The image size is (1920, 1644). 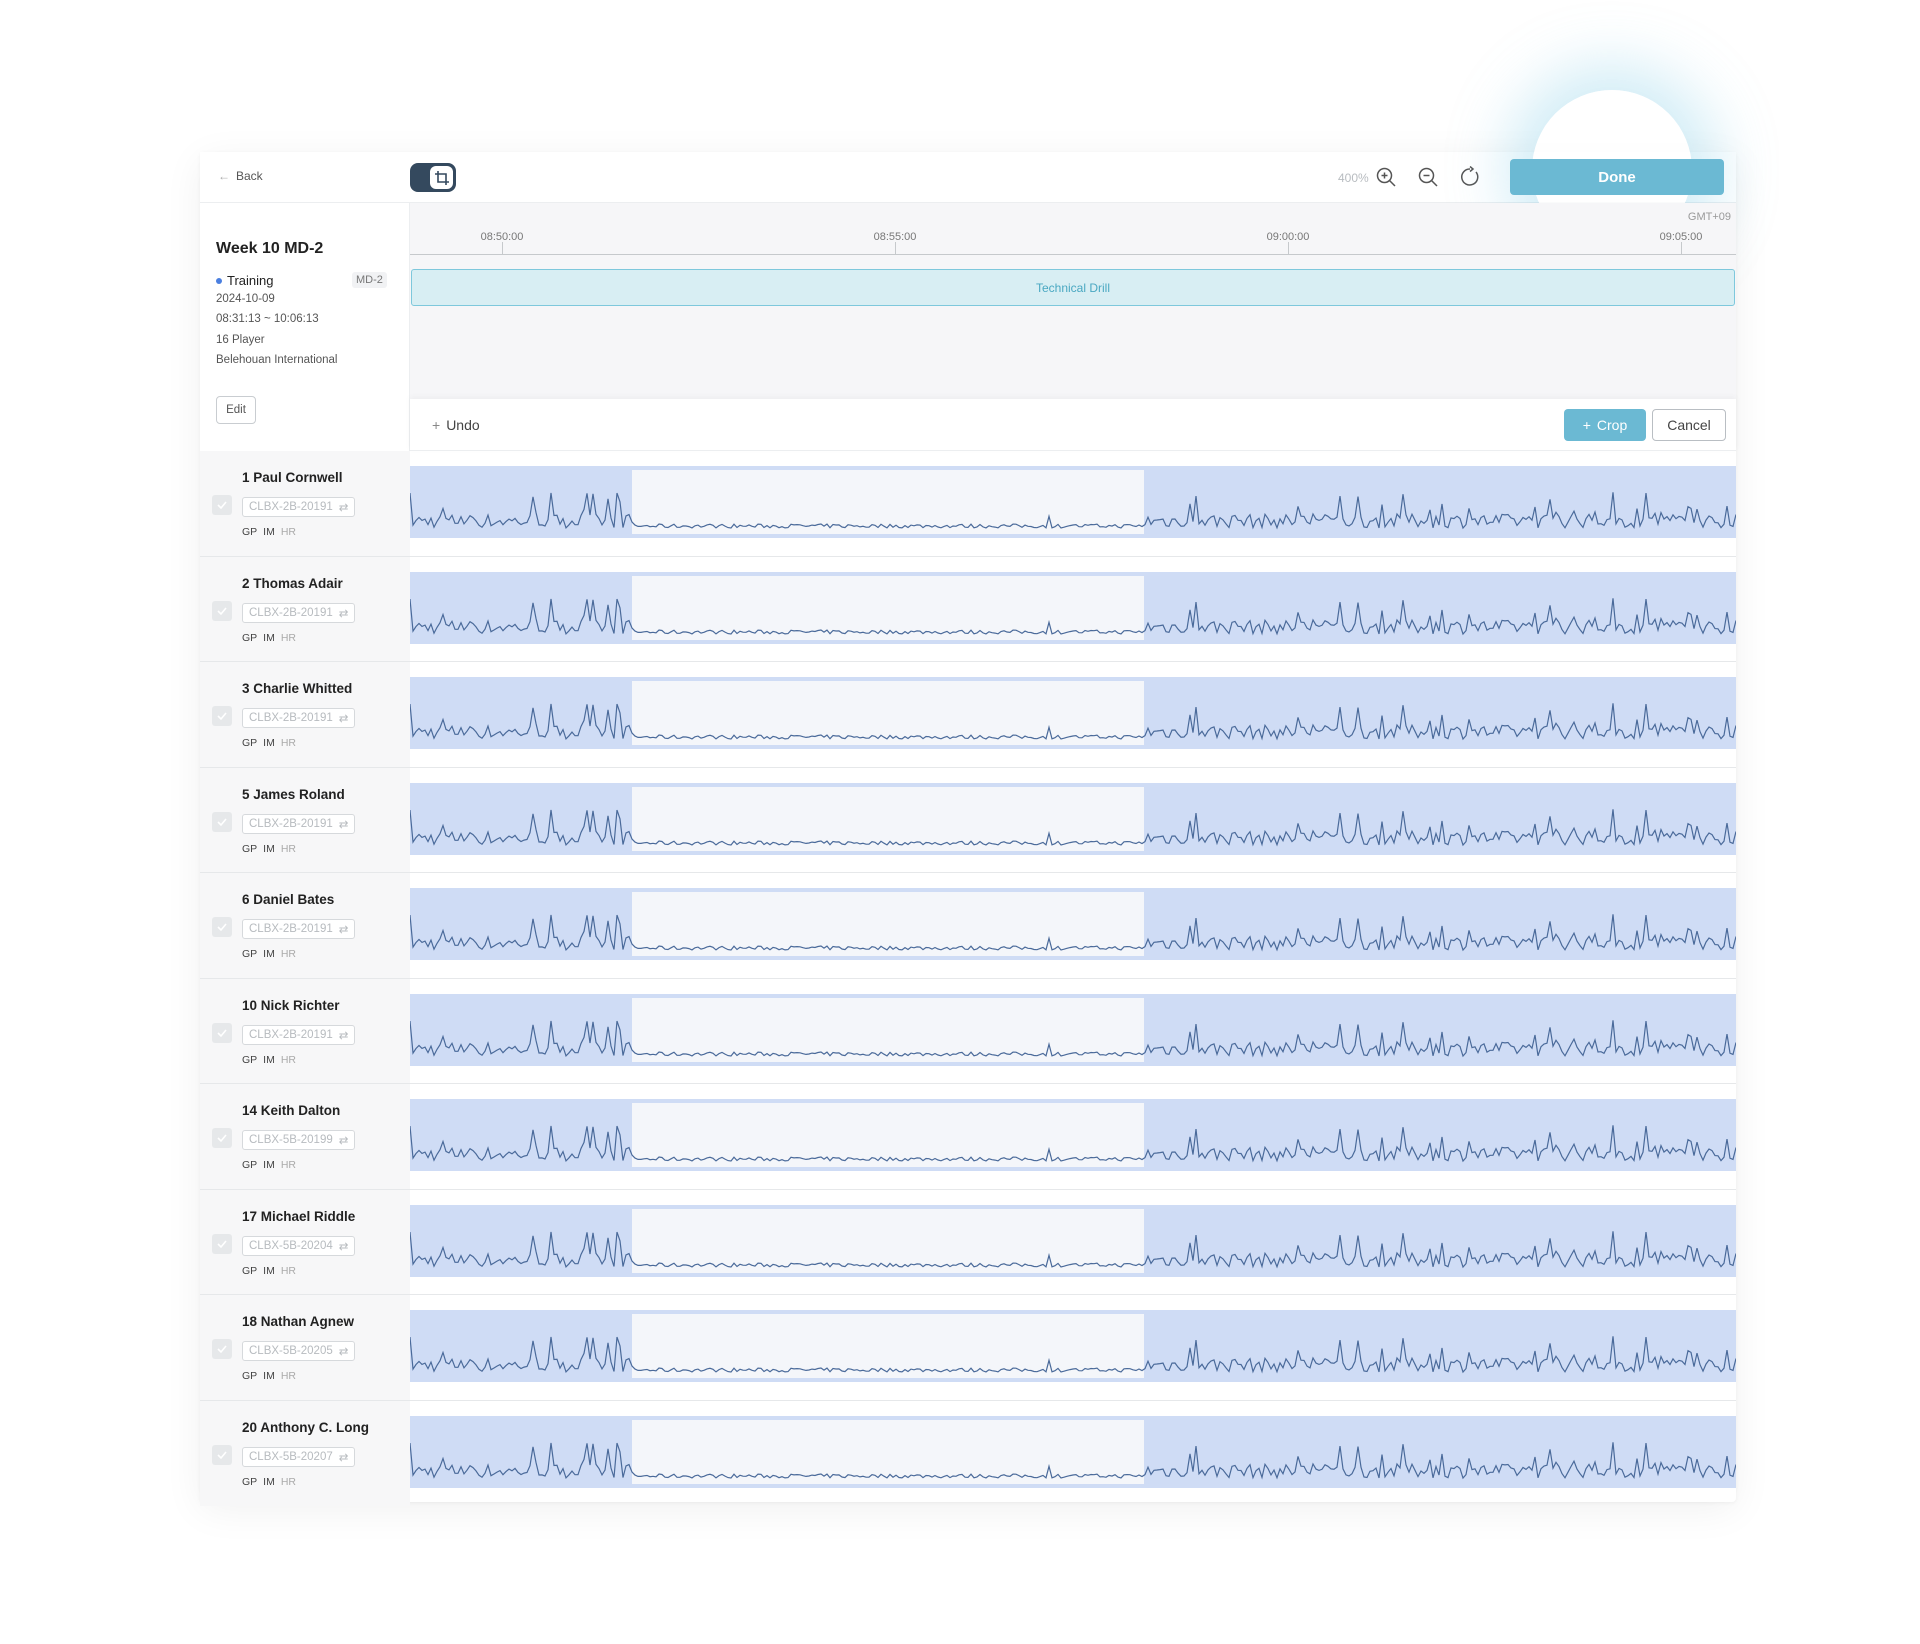 What do you see at coordinates (1386, 177) in the screenshot?
I see `zoom-in-icon` at bounding box center [1386, 177].